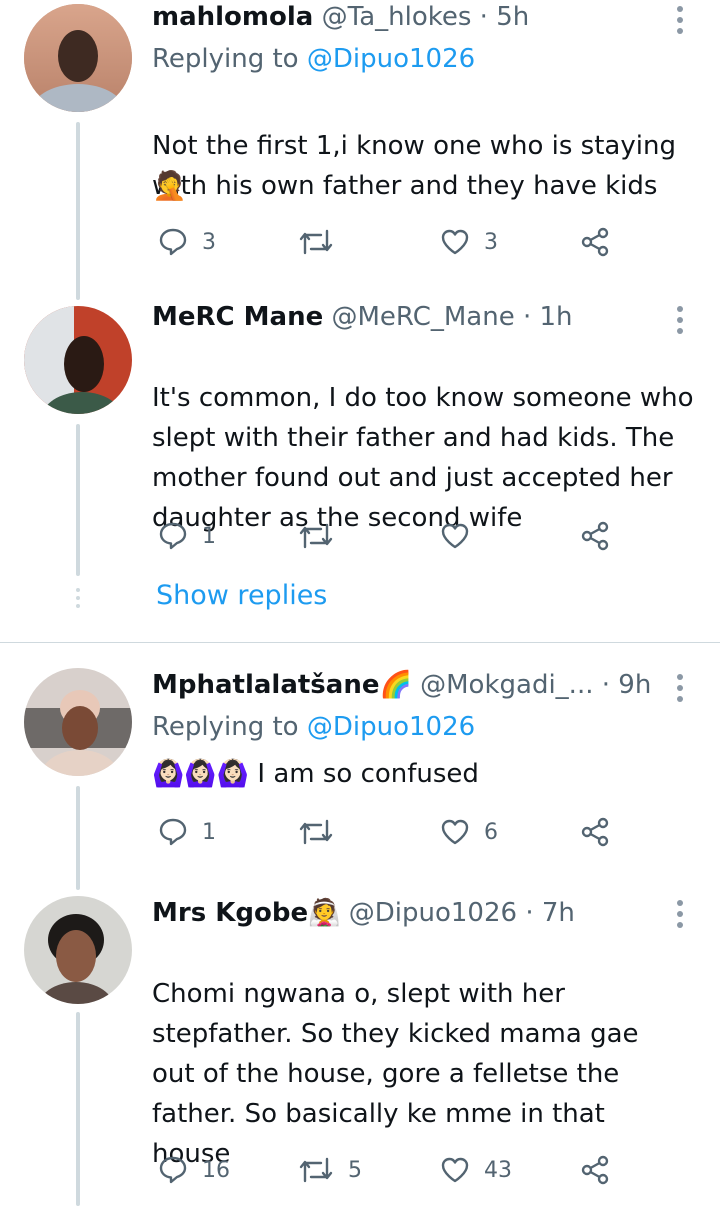 Image resolution: width=720 pixels, height=1206 pixels. What do you see at coordinates (265, 685) in the screenshot?
I see `display-name: Mphatlalatšane` at bounding box center [265, 685].